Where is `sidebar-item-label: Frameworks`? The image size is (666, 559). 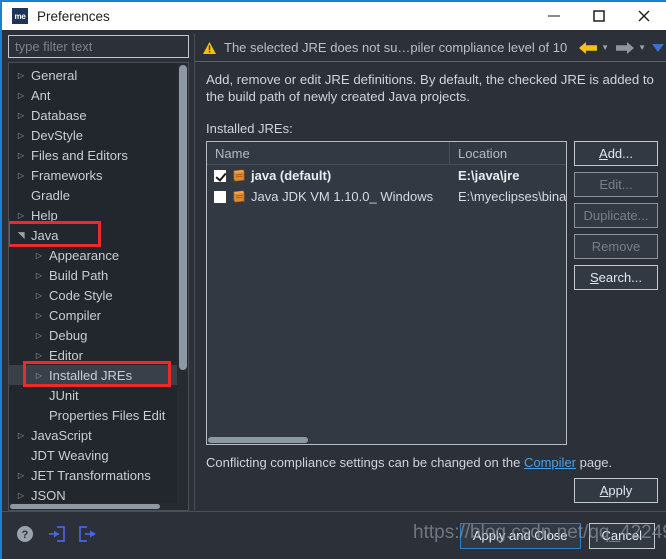 sidebar-item-label: Frameworks is located at coordinates (67, 175).